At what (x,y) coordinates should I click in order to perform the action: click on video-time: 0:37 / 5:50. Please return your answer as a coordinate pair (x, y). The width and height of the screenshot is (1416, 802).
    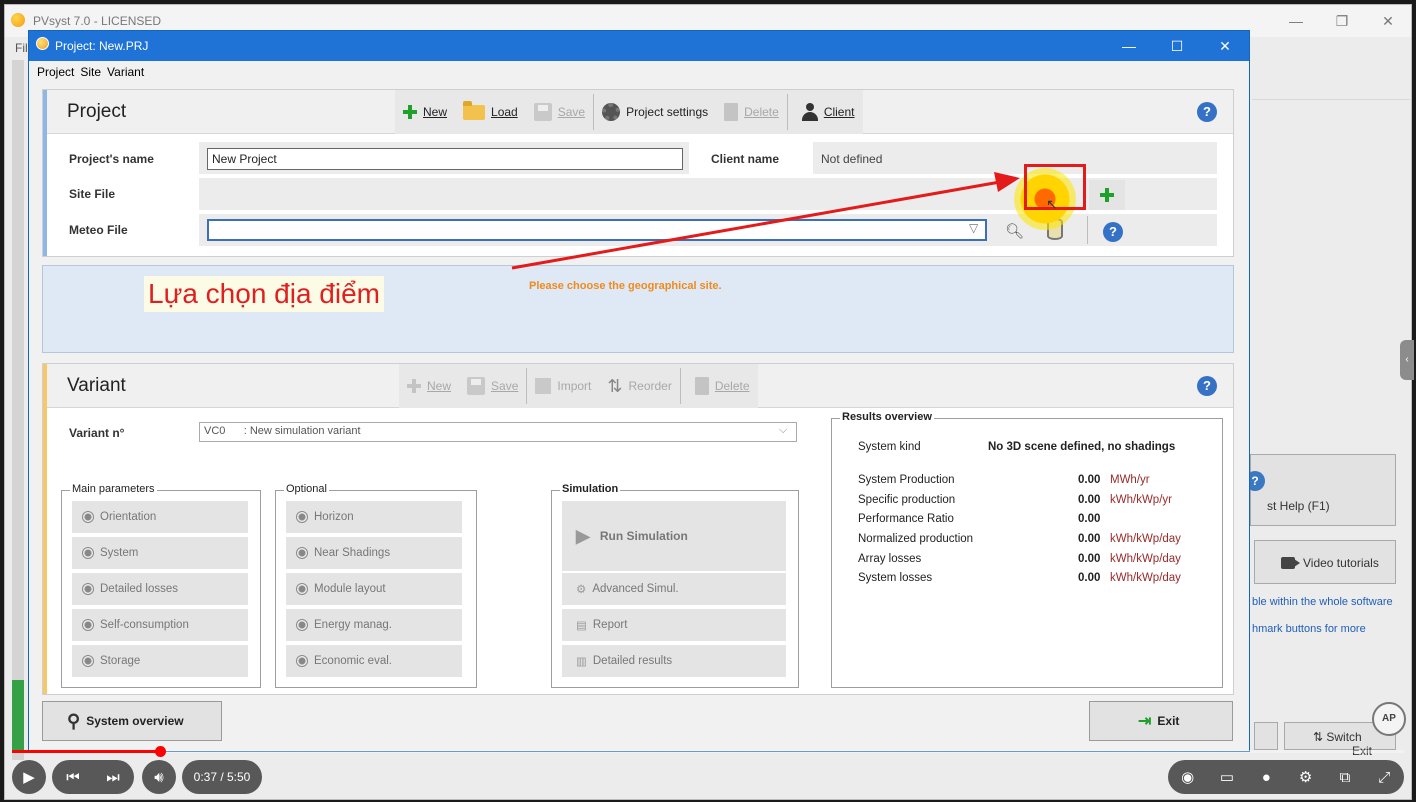
    Looking at the image, I should click on (222, 777).